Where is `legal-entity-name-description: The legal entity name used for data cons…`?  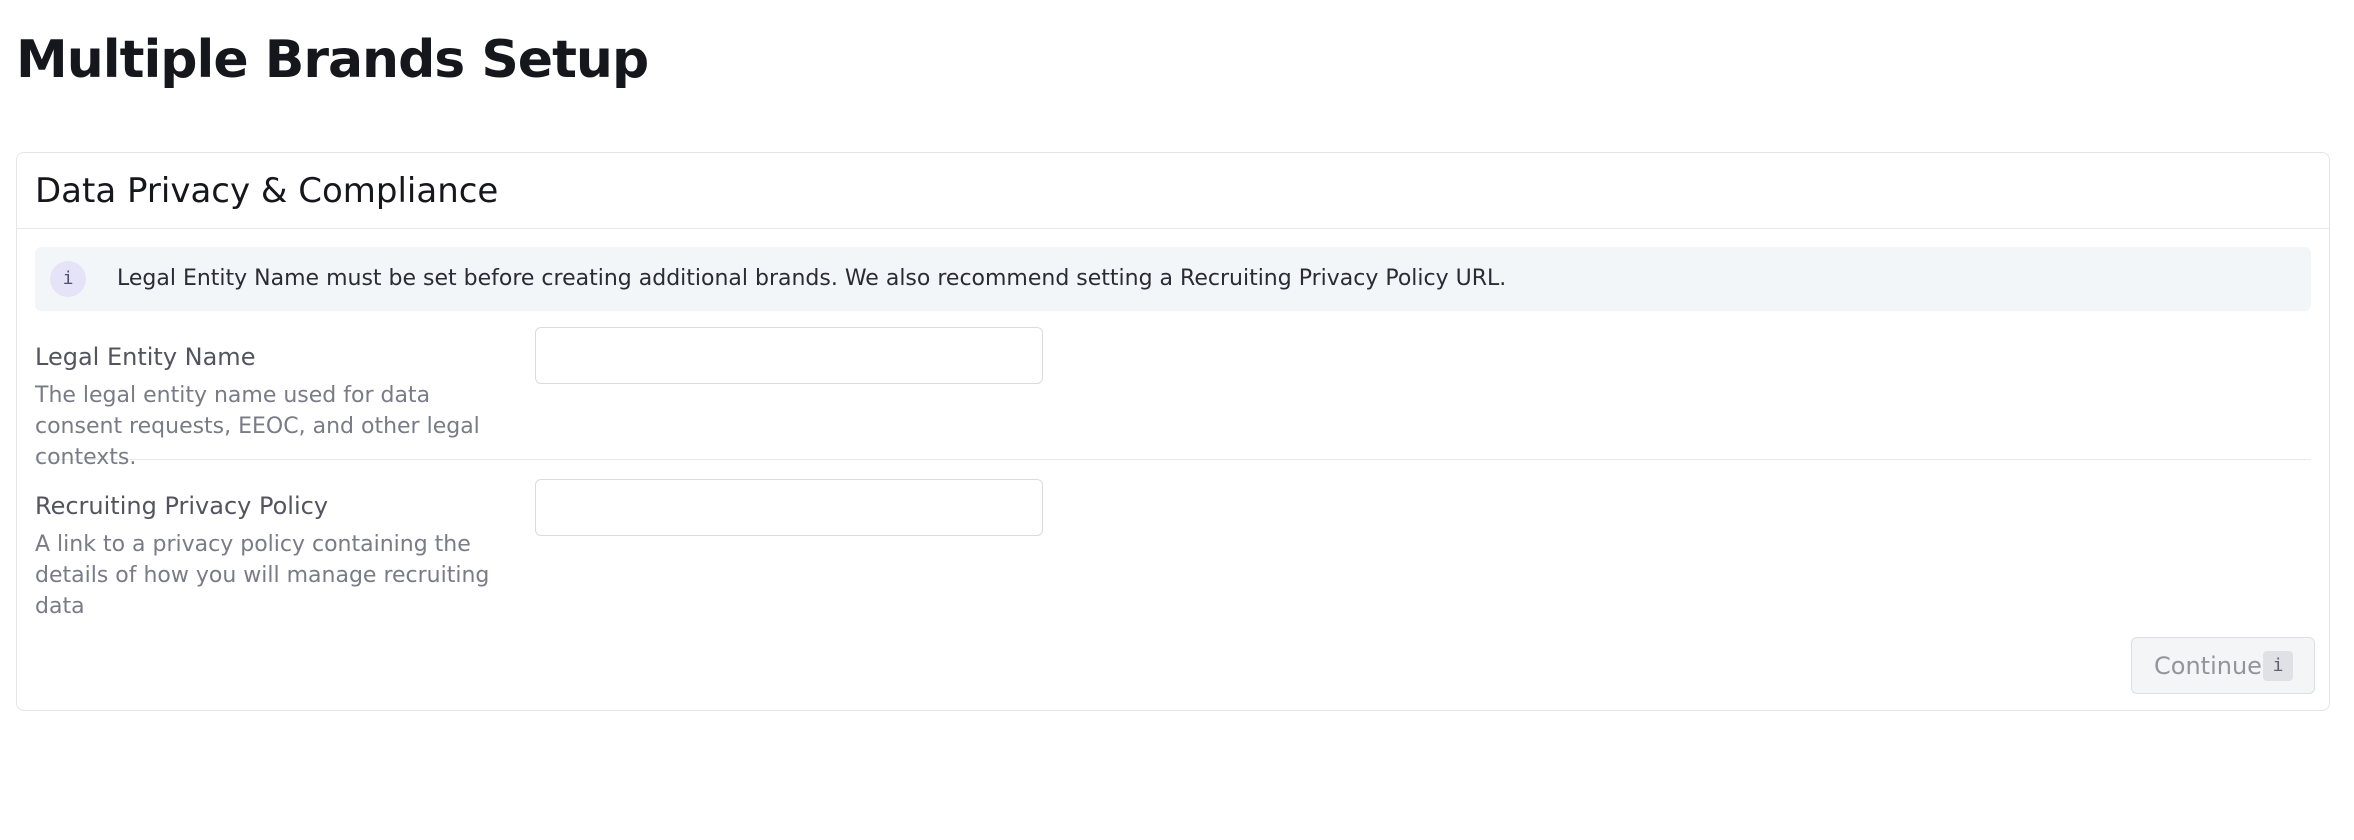 legal-entity-name-description: The legal entity name used for data cons… is located at coordinates (257, 426).